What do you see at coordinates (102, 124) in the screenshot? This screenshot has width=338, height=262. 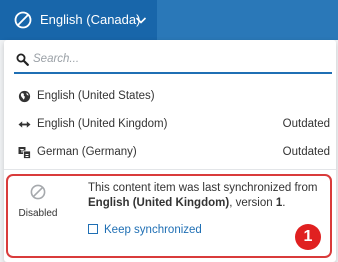 I see `language-name: English (United Kingdom)` at bounding box center [102, 124].